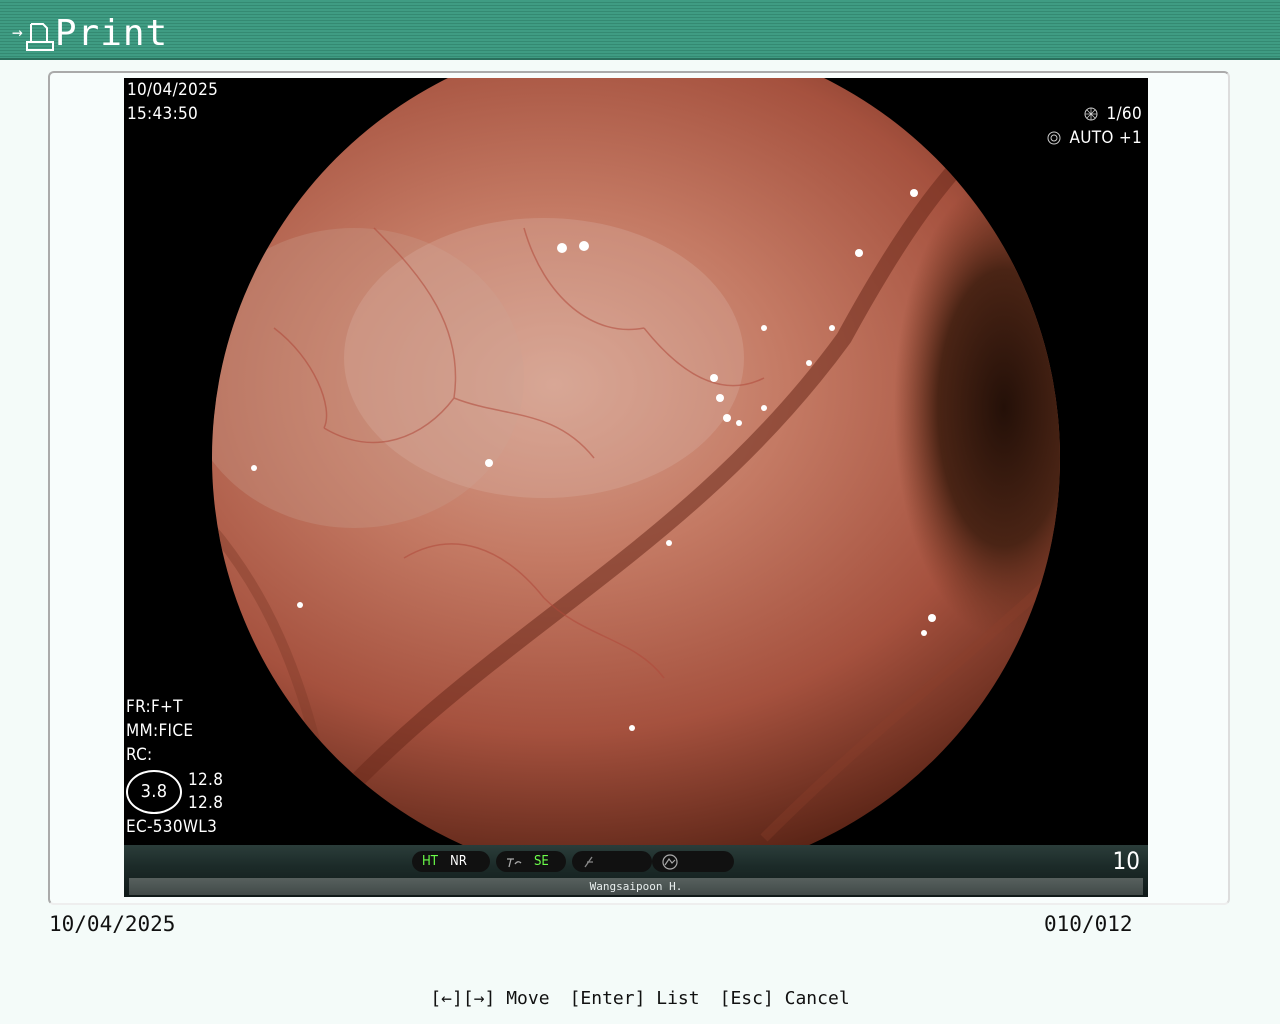 Image resolution: width=1280 pixels, height=1024 pixels. Describe the element at coordinates (514, 862) in the screenshot. I see `structure-icon` at that location.